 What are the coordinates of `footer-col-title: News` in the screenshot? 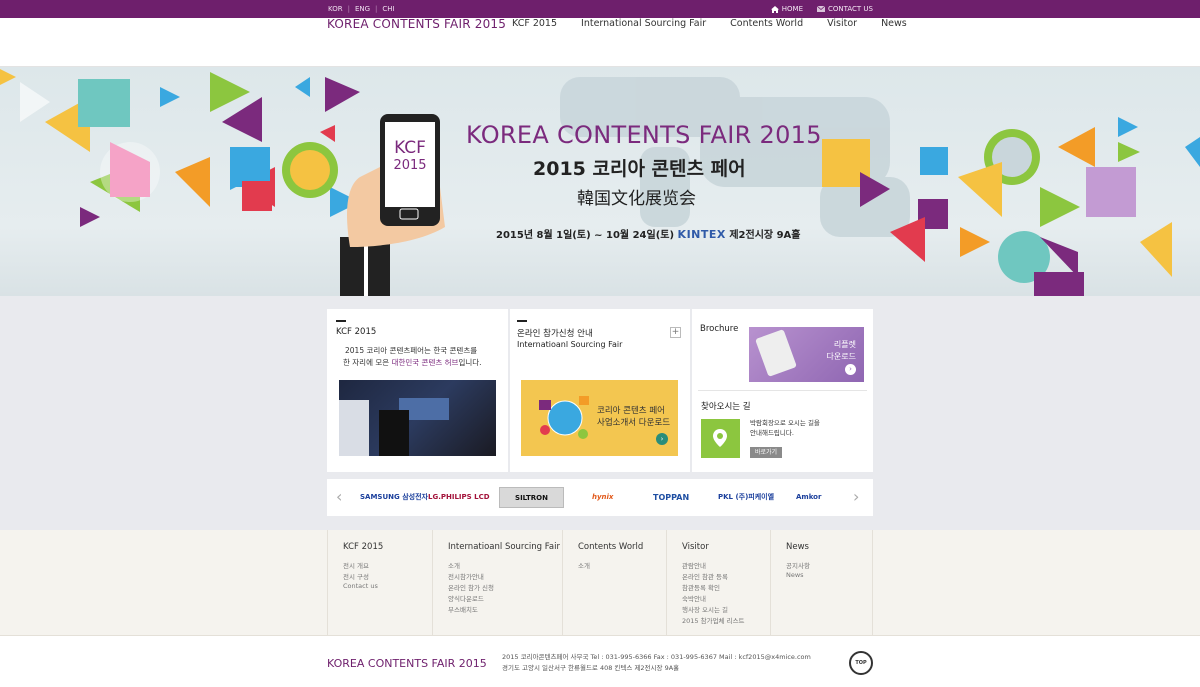 It's located at (797, 547).